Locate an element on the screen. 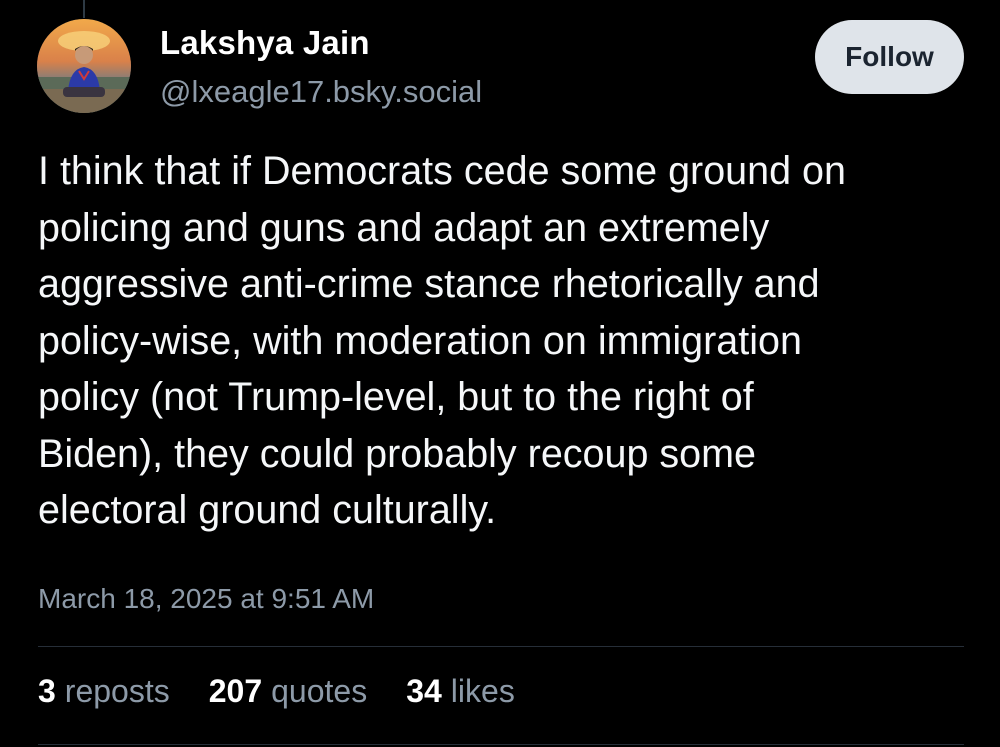 Image resolution: width=1000 pixels, height=747 pixels. quotes-stat: 207 quotes is located at coordinates (288, 691).